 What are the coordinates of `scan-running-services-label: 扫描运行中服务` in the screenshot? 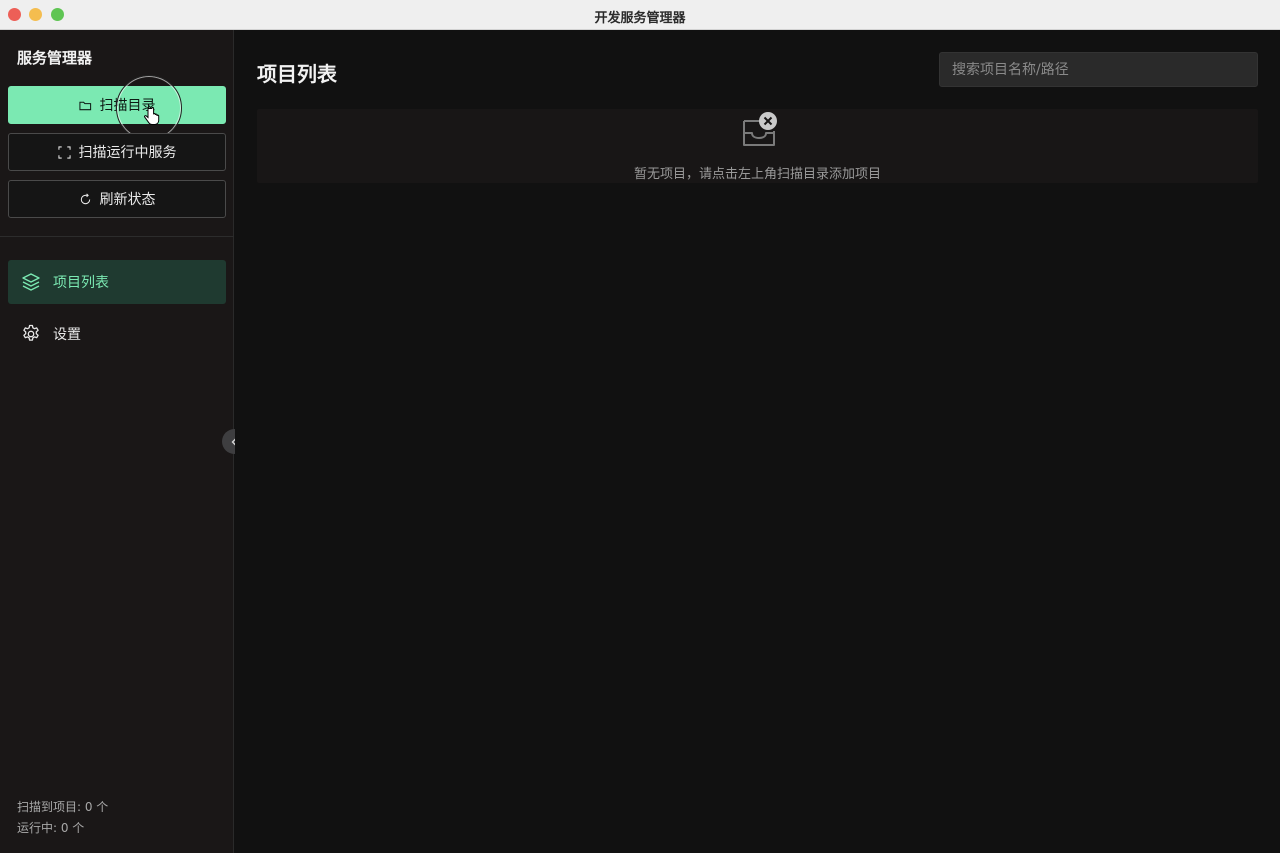 It's located at (127, 153).